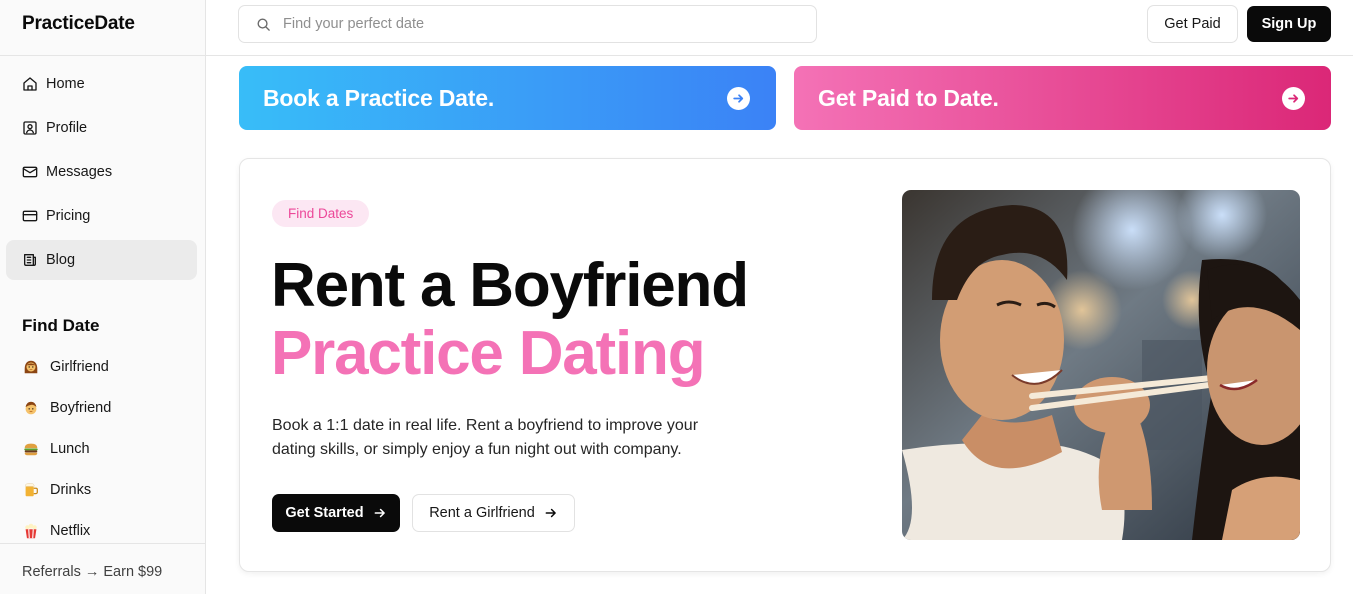 The height and width of the screenshot is (594, 1353). I want to click on top-bar: Get Paid Sign Up, so click(779, 28).